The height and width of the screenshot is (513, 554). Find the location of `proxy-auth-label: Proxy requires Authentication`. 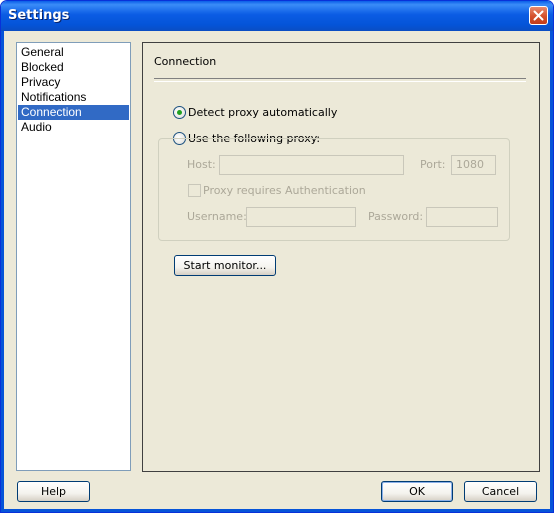

proxy-auth-label: Proxy requires Authentication is located at coordinates (284, 190).